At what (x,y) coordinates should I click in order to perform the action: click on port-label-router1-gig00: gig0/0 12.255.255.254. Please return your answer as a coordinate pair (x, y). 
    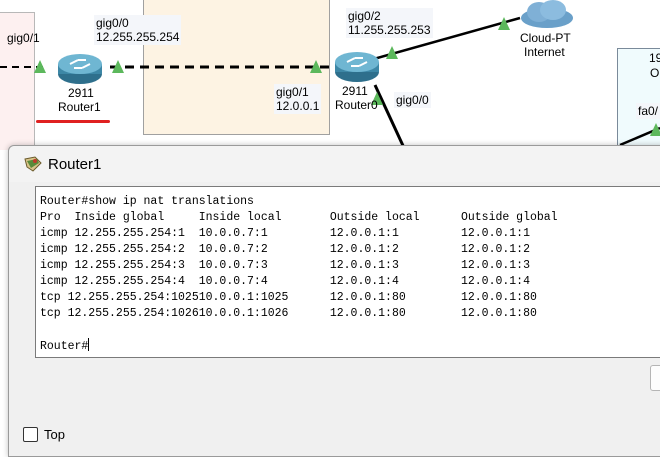
    Looking at the image, I should click on (138, 30).